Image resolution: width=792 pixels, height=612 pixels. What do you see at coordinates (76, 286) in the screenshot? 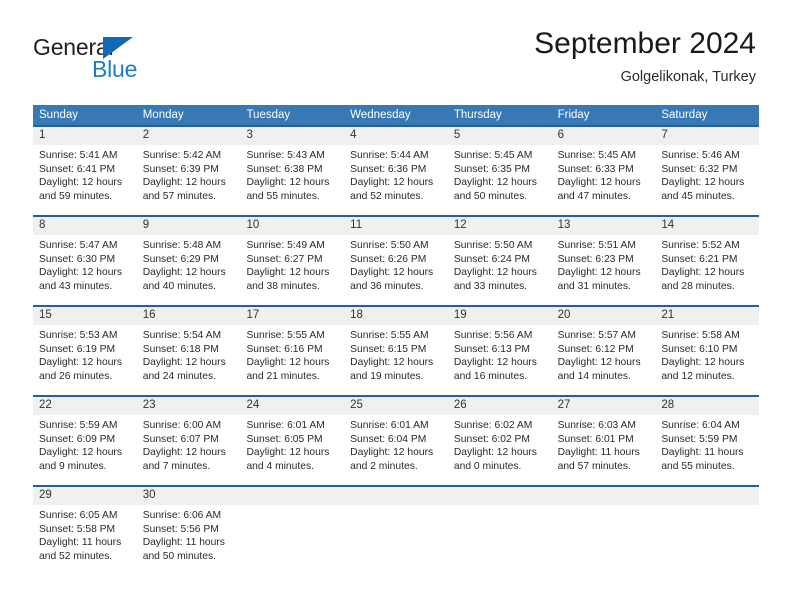
I see `daylight-text-line2: and 43 minutes.` at bounding box center [76, 286].